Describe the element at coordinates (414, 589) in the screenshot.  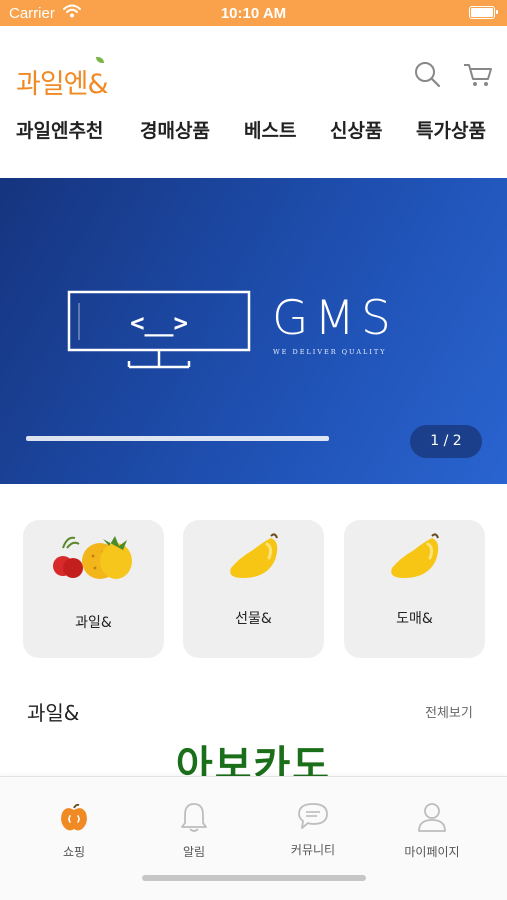
I see `category-card-wholesale: 도매&` at that location.